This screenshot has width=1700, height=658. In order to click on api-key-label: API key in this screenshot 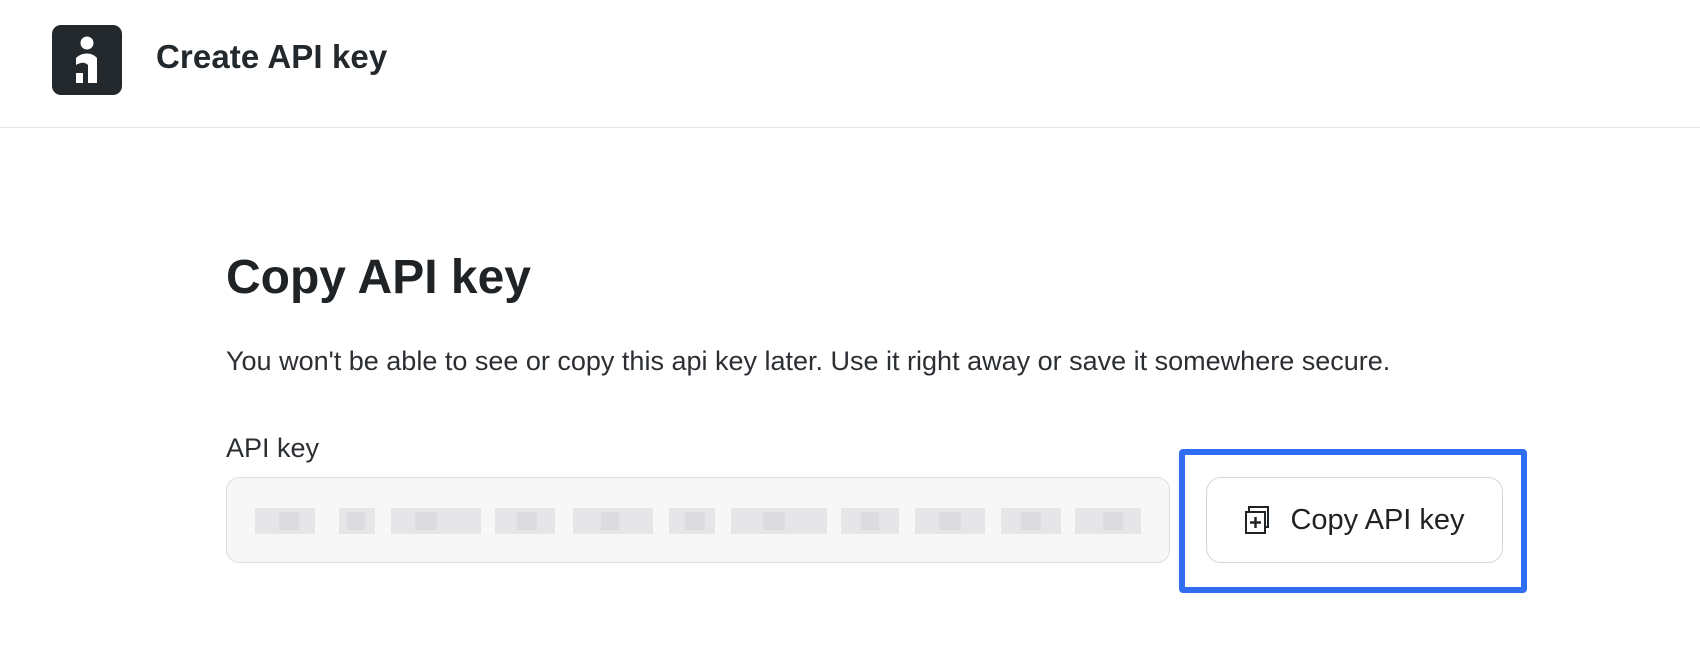, I will do `click(273, 448)`.